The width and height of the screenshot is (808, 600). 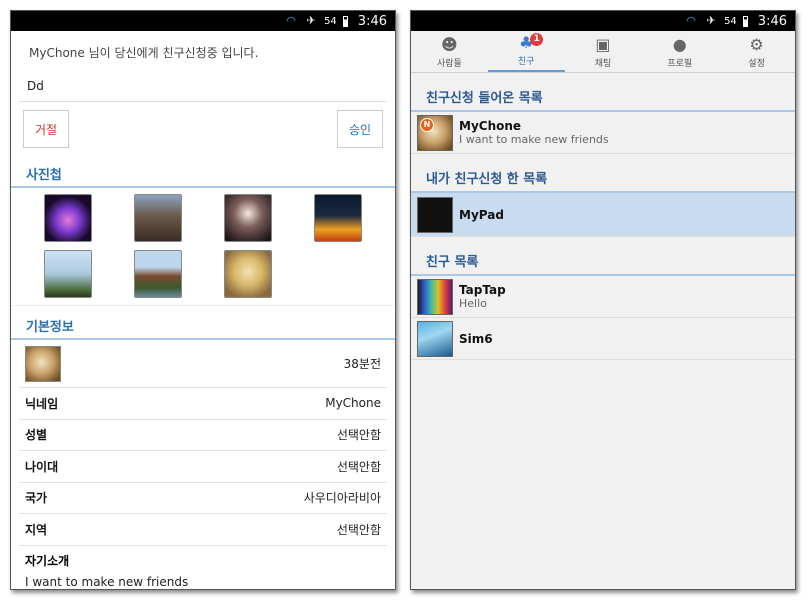 I want to click on tab-people: ☻ 사람들, so click(x=449, y=51).